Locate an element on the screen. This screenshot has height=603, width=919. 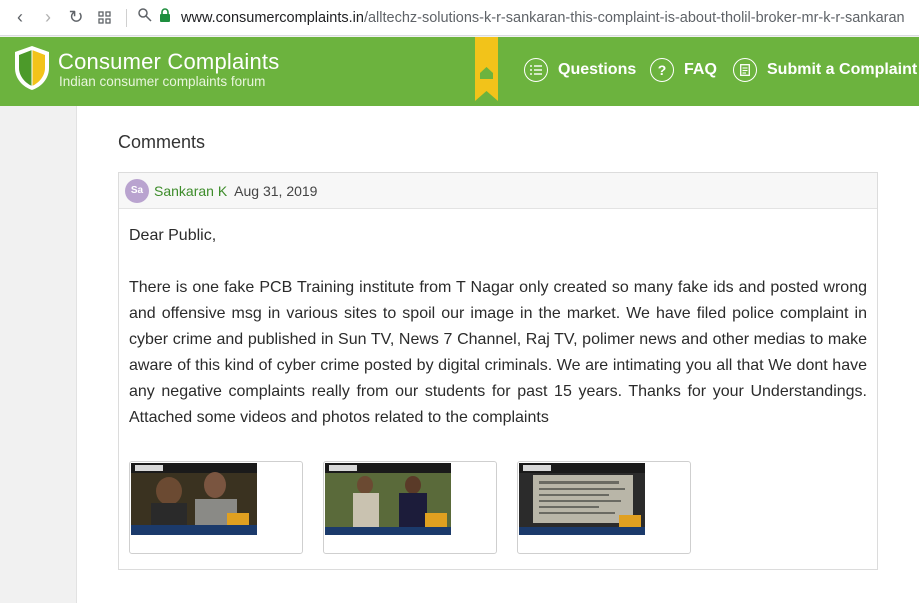
nav-questions: Questions is located at coordinates (580, 70).